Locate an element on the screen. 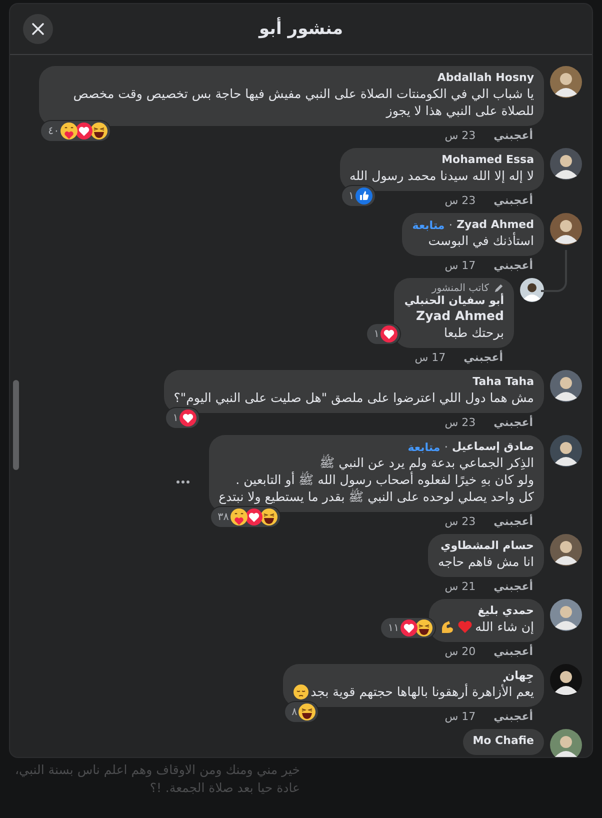 Image resolution: width=602 pixels, height=818 pixels. thumbs-up-icon is located at coordinates (364, 196).